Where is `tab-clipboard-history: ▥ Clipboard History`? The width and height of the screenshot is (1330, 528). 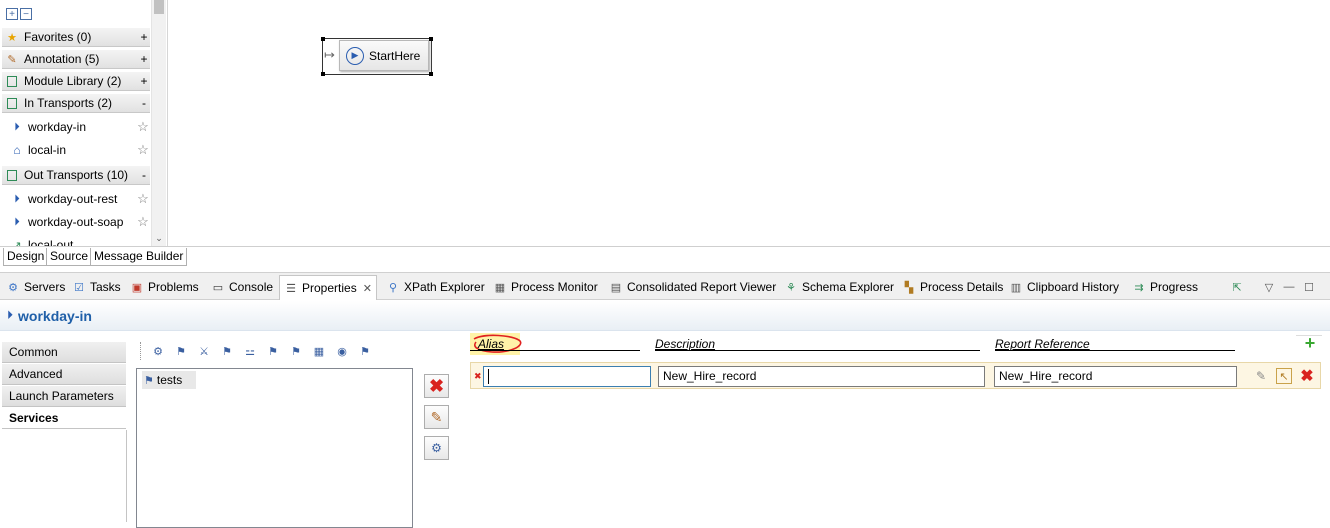
tab-clipboard-history: ▥ Clipboard History is located at coordinates (1064, 287).